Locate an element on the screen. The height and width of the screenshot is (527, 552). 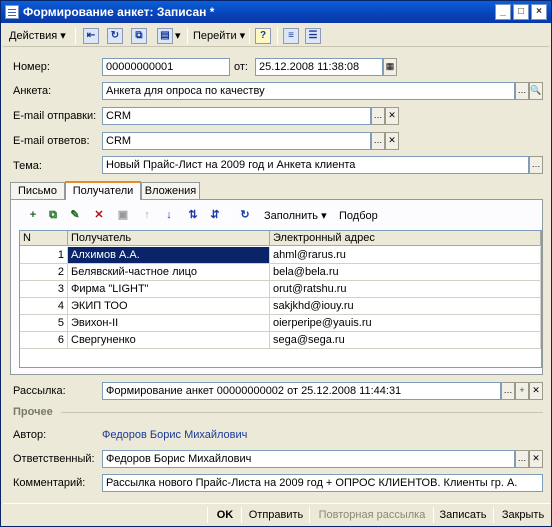
from-label: от: is located at coordinates (241, 67).